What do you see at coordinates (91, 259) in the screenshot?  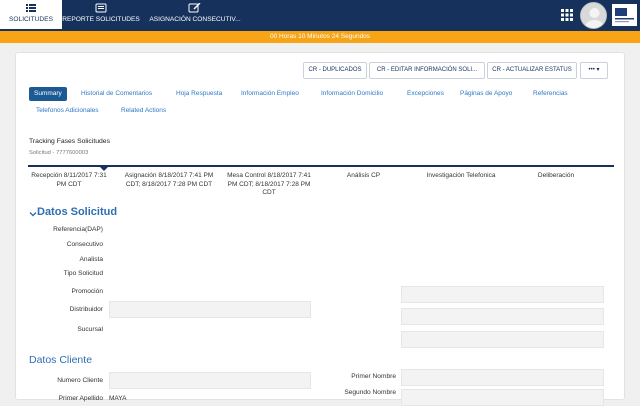 I see `analista-label: Analista` at bounding box center [91, 259].